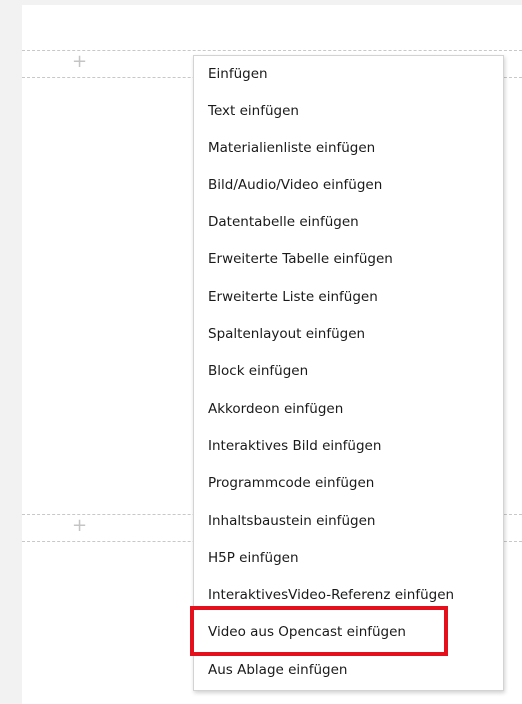  Describe the element at coordinates (291, 521) in the screenshot. I see `menu-item-inhaltsbaustein: Inhaltsbaustein einfügen` at that location.